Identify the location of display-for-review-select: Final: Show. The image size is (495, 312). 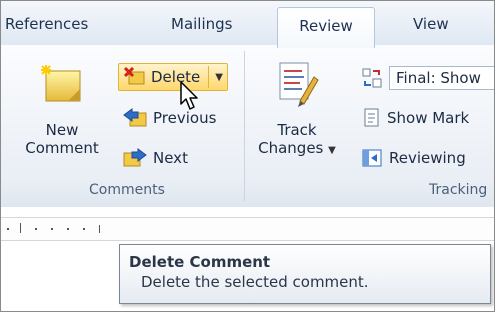
(441, 78).